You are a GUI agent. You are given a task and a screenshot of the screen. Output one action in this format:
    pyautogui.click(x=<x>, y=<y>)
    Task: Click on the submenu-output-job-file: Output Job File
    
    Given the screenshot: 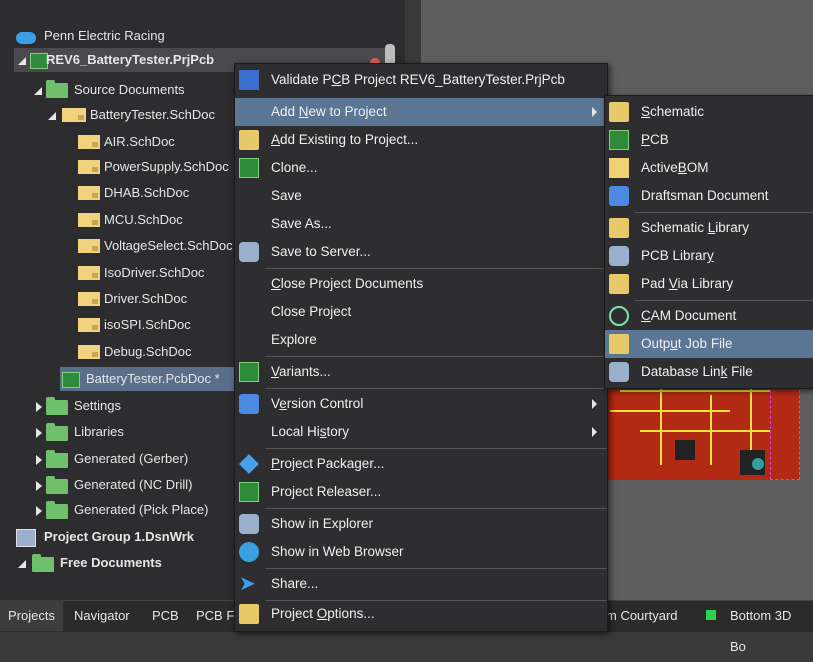 What is the action you would take?
    pyautogui.click(x=709, y=344)
    